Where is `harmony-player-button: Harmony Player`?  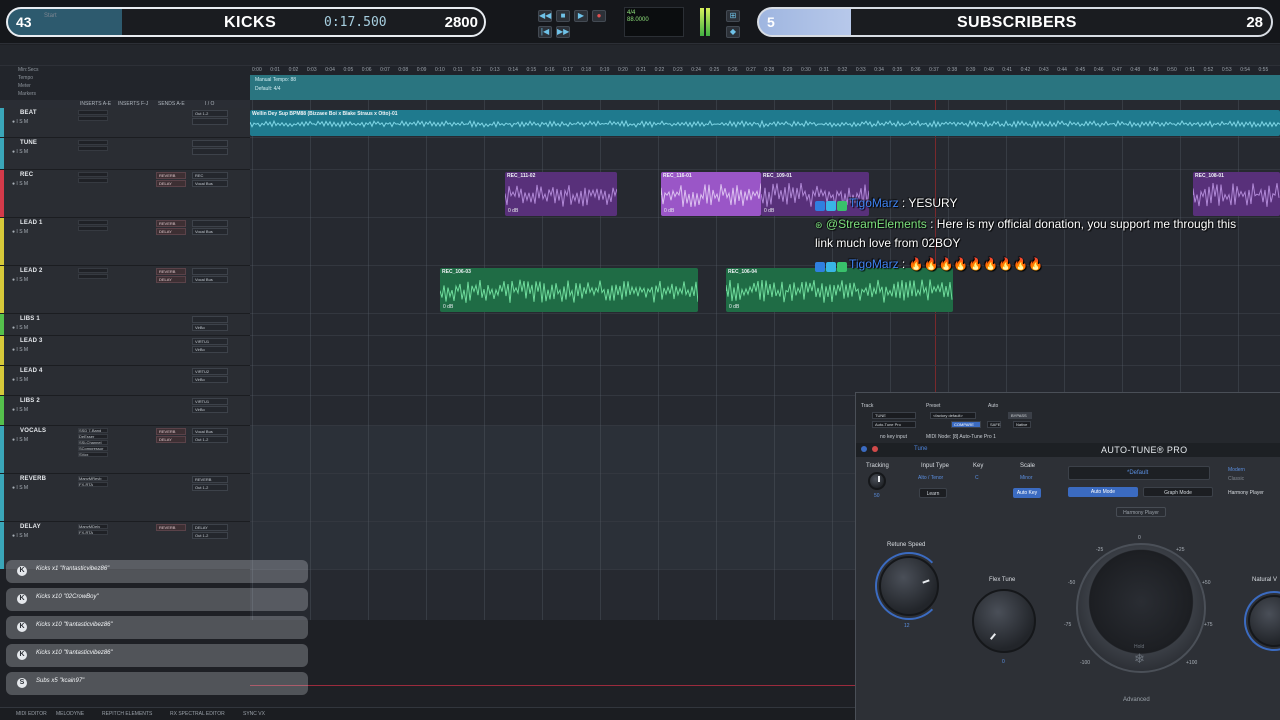
harmony-player-button: Harmony Player is located at coordinates (1141, 512).